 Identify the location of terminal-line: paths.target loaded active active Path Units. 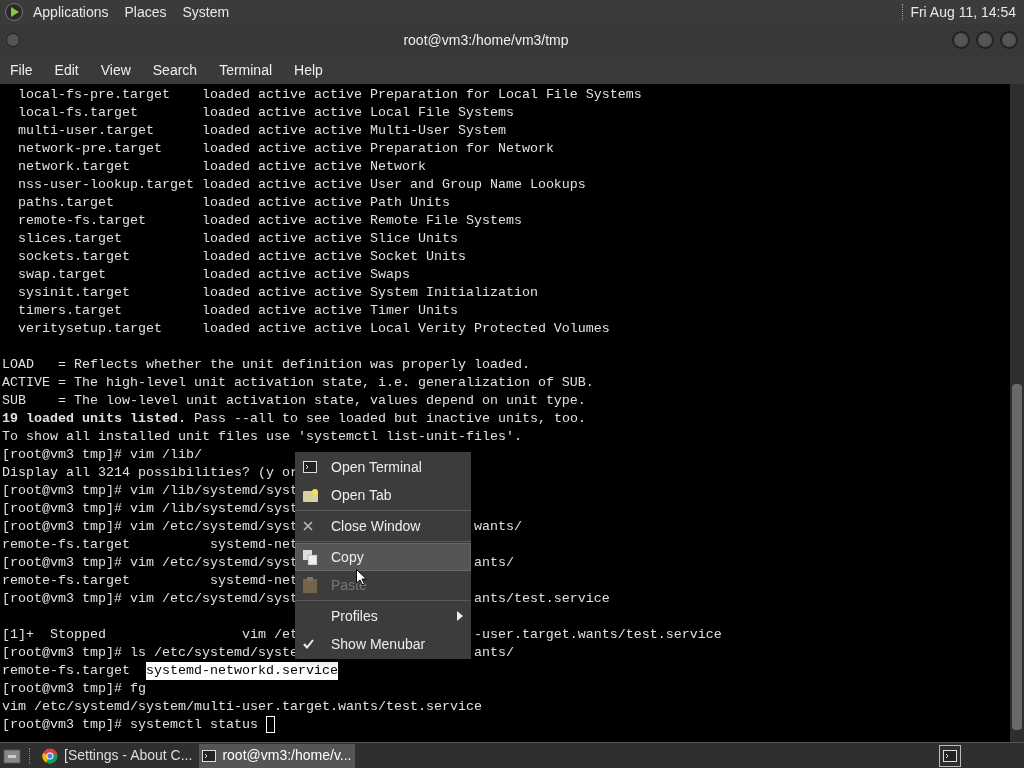
(233, 202).